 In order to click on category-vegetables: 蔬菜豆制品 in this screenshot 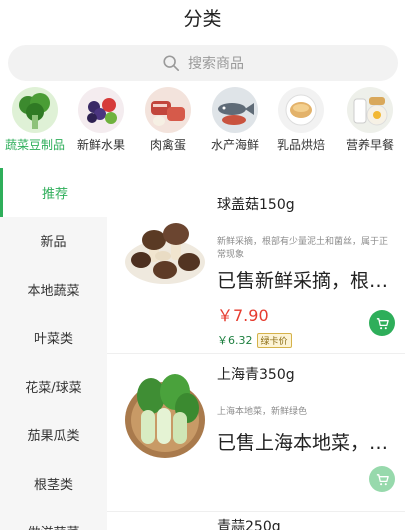, I will do `click(35, 120)`.